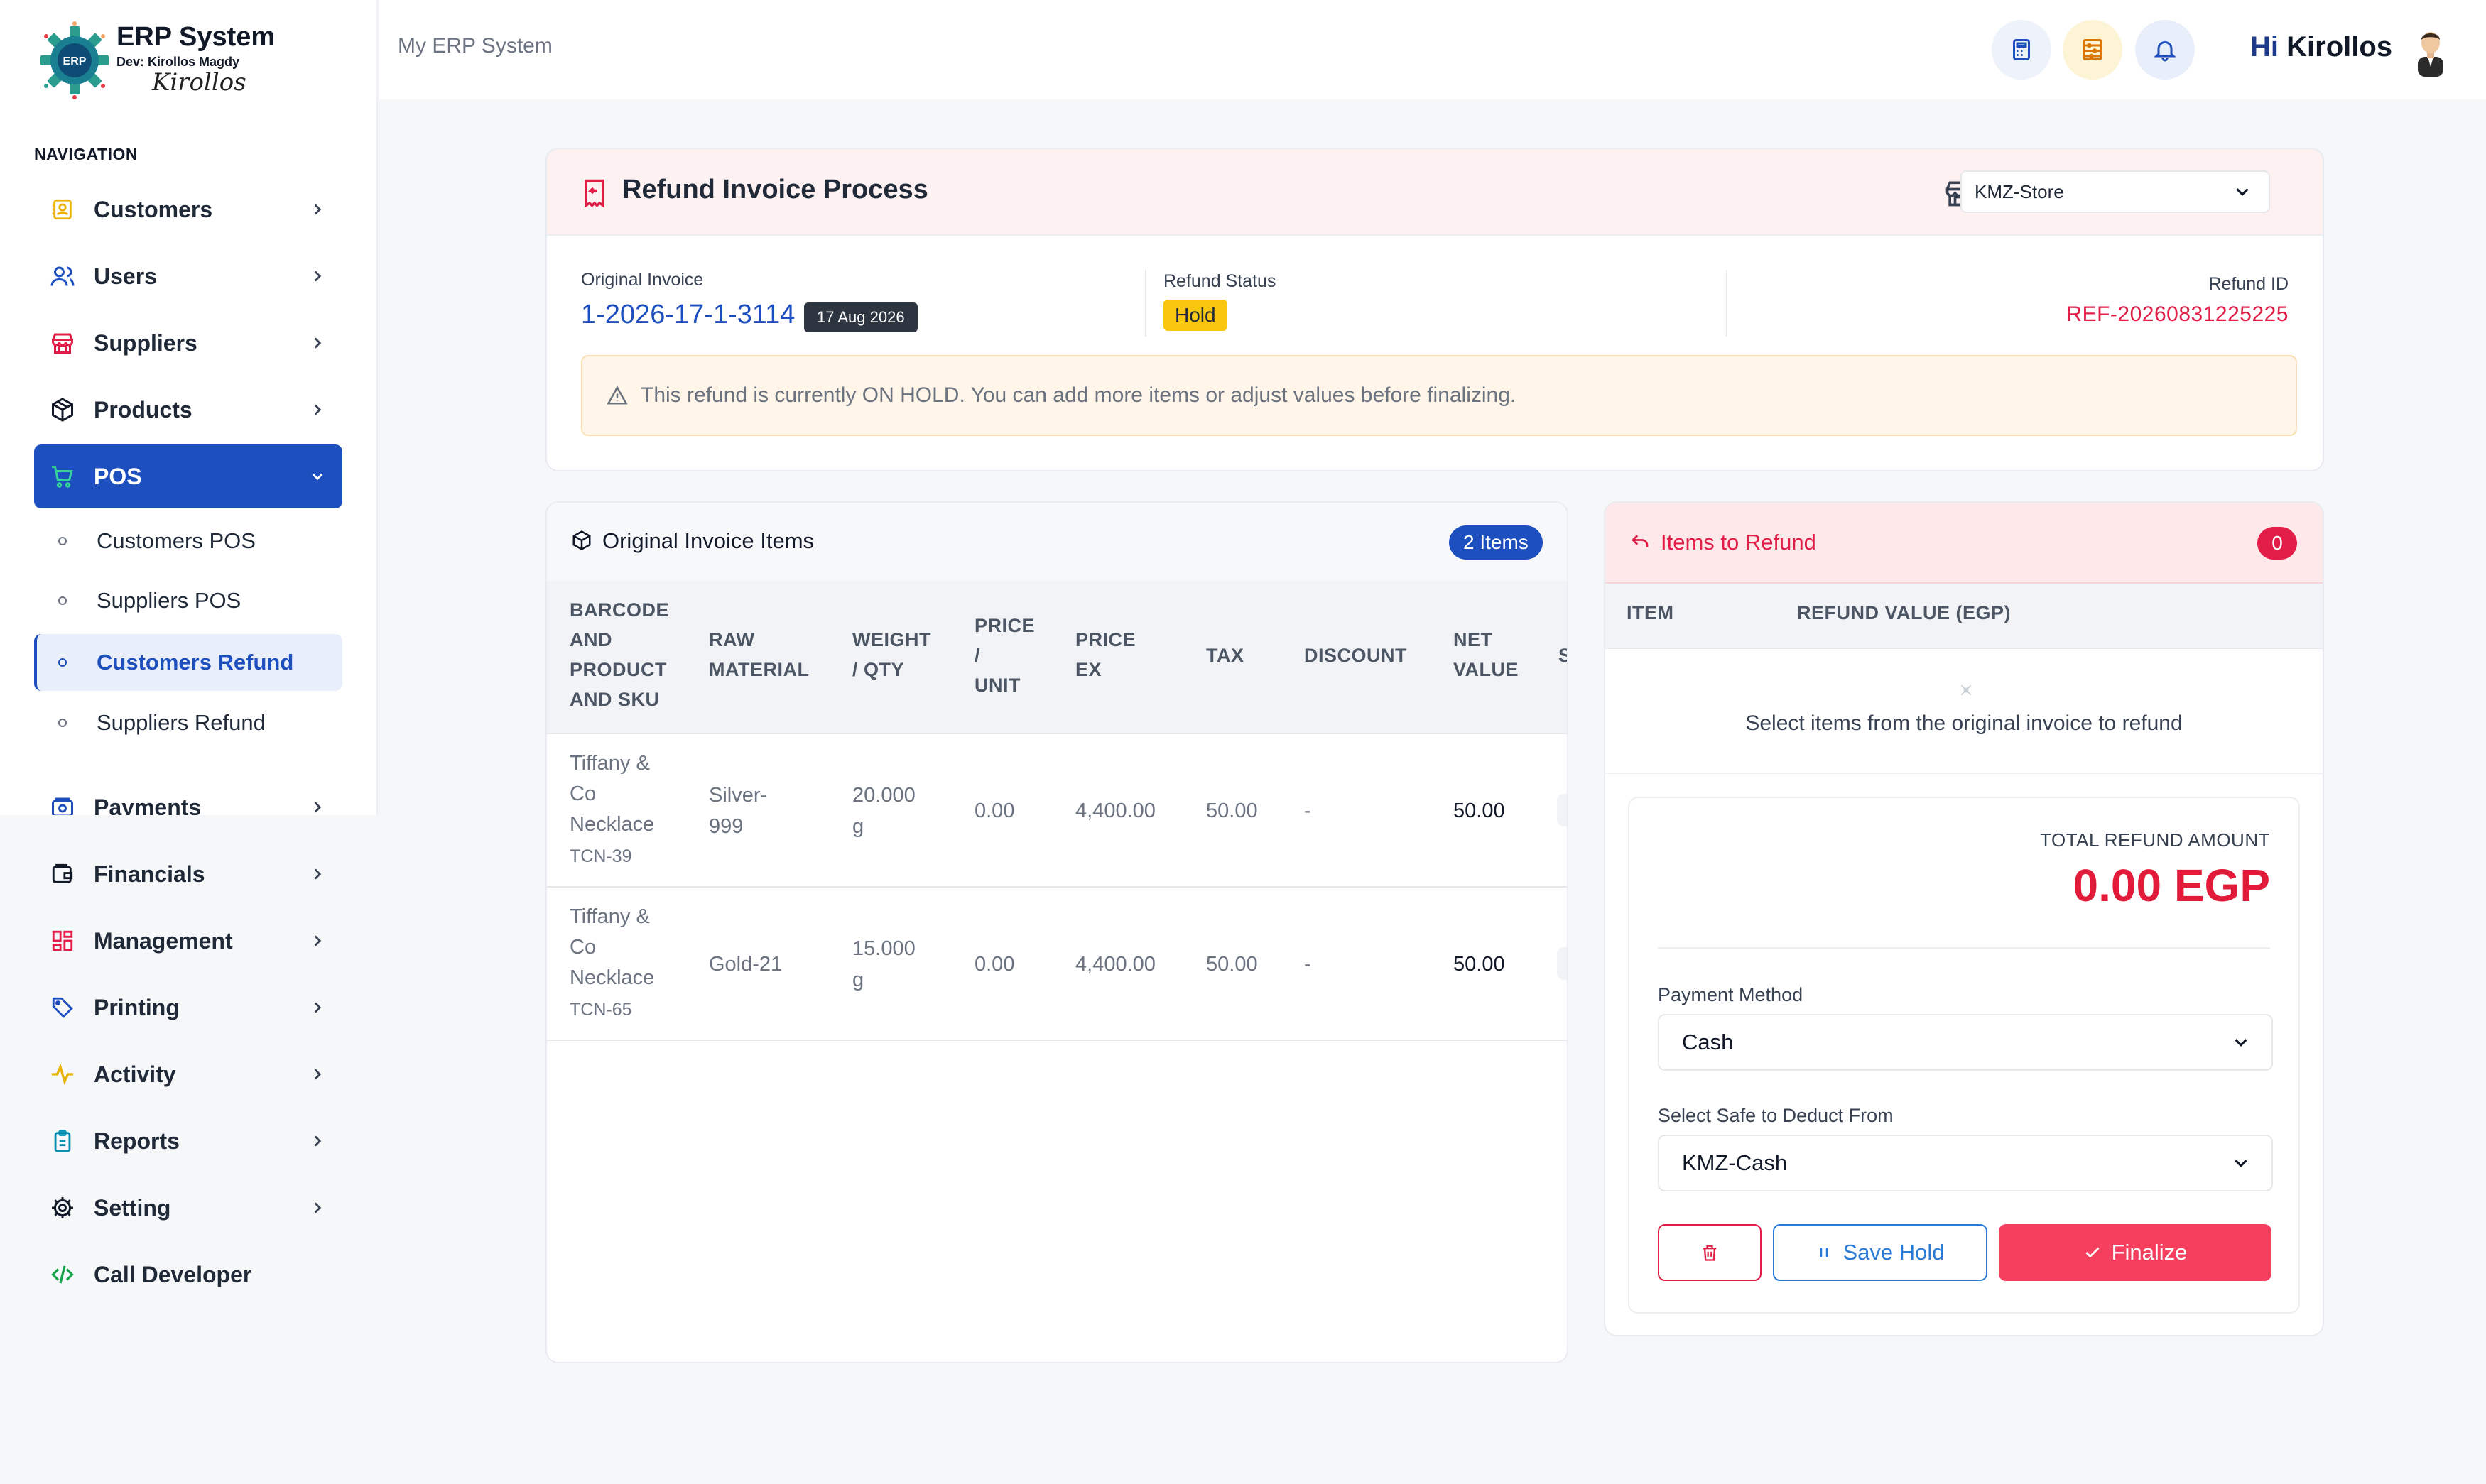 The image size is (2486, 1484). I want to click on sidebar-item-products: Products, so click(188, 410).